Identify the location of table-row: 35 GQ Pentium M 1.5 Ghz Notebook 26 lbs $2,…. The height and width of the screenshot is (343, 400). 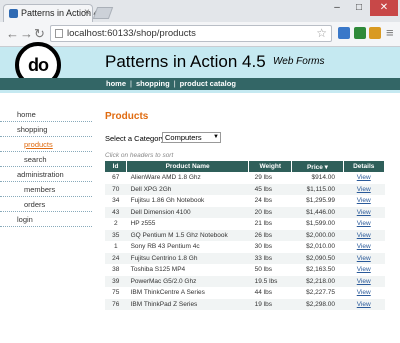
(245, 235).